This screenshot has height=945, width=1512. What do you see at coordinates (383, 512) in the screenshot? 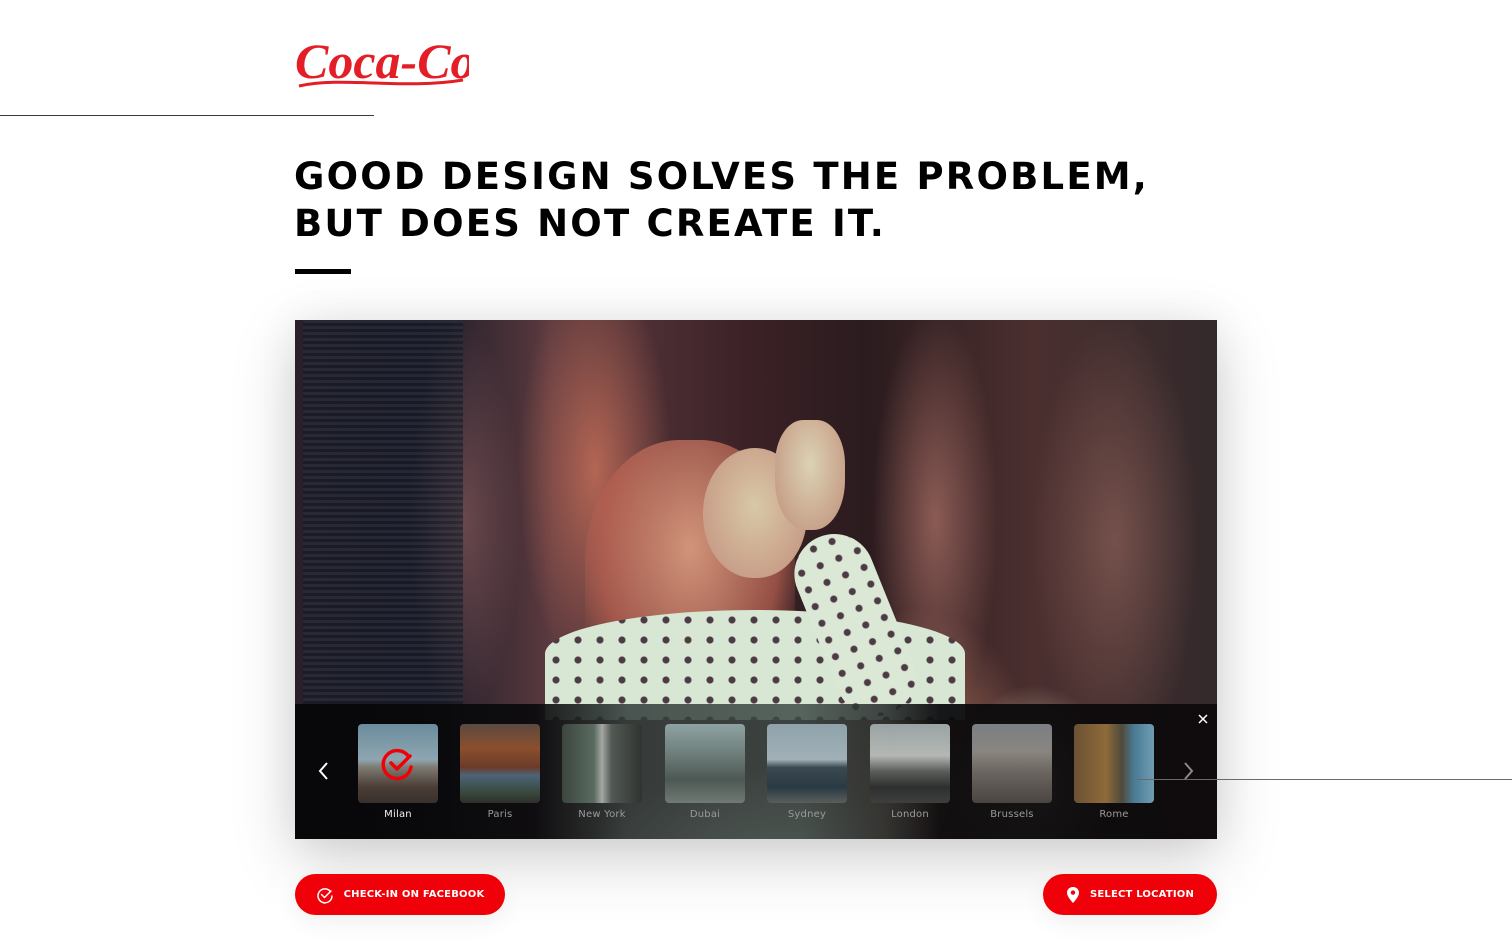
I see `photo-window-blind` at bounding box center [383, 512].